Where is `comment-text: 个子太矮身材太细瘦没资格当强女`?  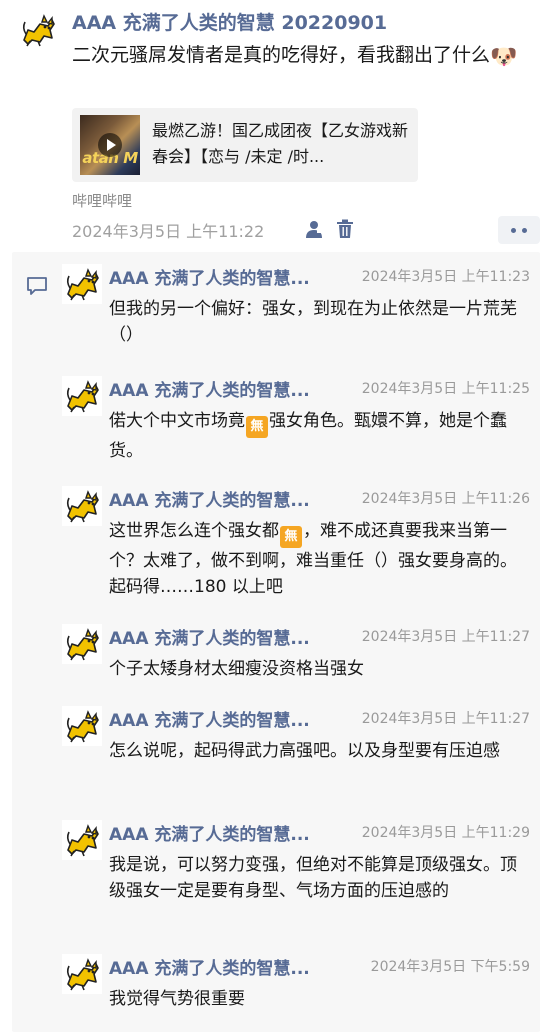
comment-text: 个子太矮身材太细瘦没资格当强女 is located at coordinates (318, 669).